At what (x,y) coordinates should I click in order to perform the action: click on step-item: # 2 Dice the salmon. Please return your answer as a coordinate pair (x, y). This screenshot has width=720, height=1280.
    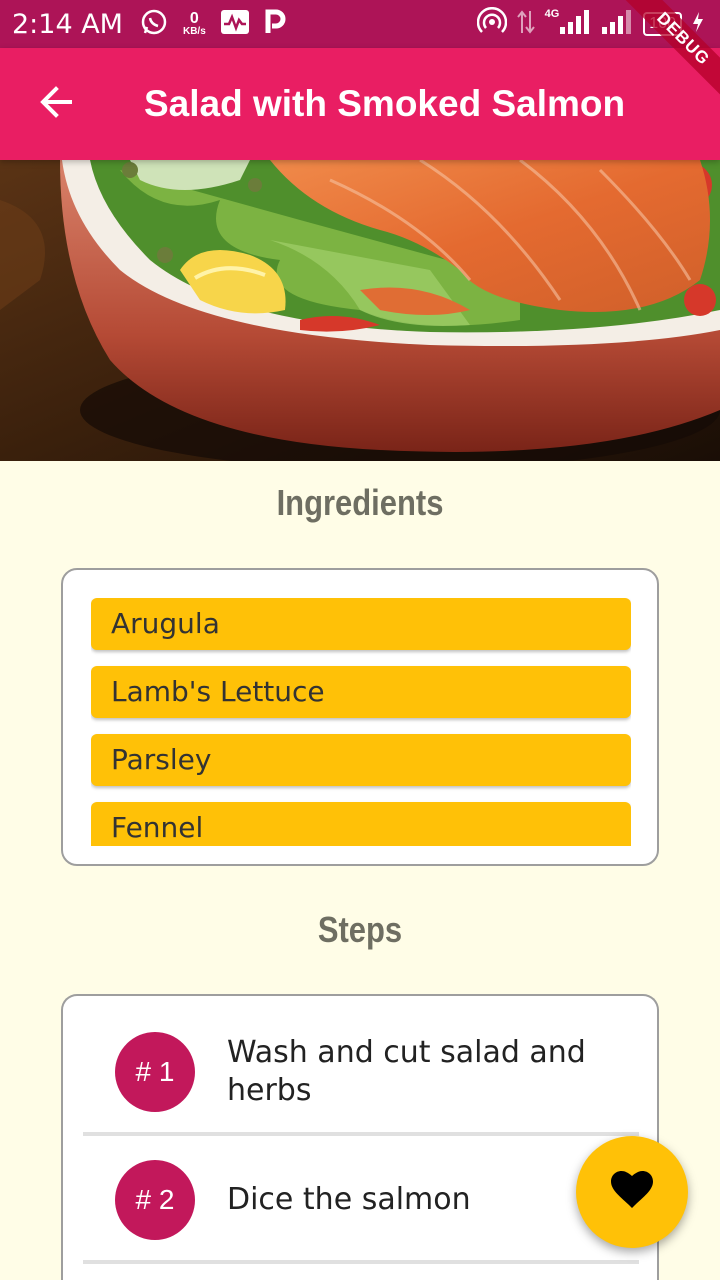
    Looking at the image, I should click on (361, 1200).